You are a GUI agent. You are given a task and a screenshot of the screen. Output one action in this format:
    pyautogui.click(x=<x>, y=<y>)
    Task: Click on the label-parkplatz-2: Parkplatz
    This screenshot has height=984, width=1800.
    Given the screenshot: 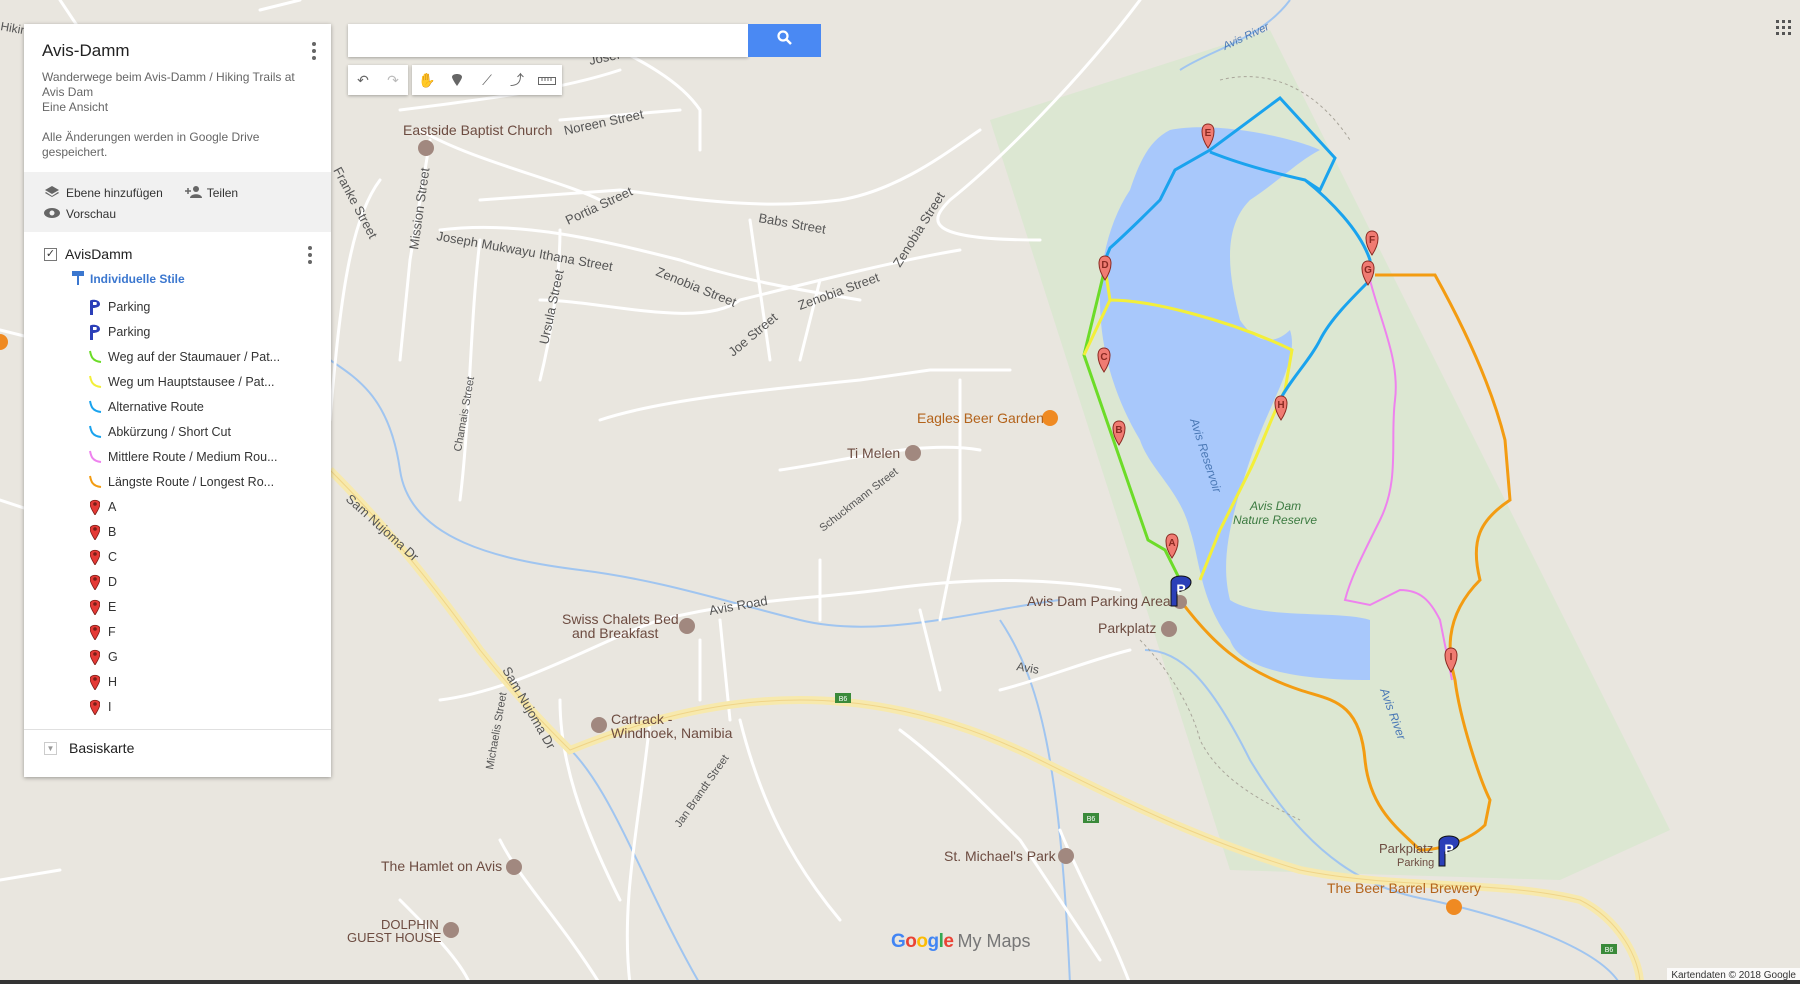 What is the action you would take?
    pyautogui.click(x=1406, y=848)
    